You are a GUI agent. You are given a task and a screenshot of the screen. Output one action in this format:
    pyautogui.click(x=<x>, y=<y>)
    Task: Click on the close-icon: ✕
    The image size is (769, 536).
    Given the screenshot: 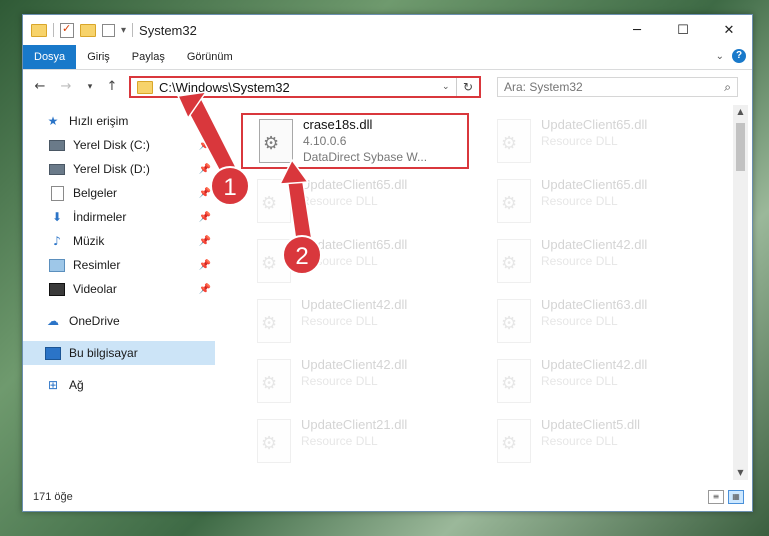 What is the action you would take?
    pyautogui.click(x=729, y=30)
    